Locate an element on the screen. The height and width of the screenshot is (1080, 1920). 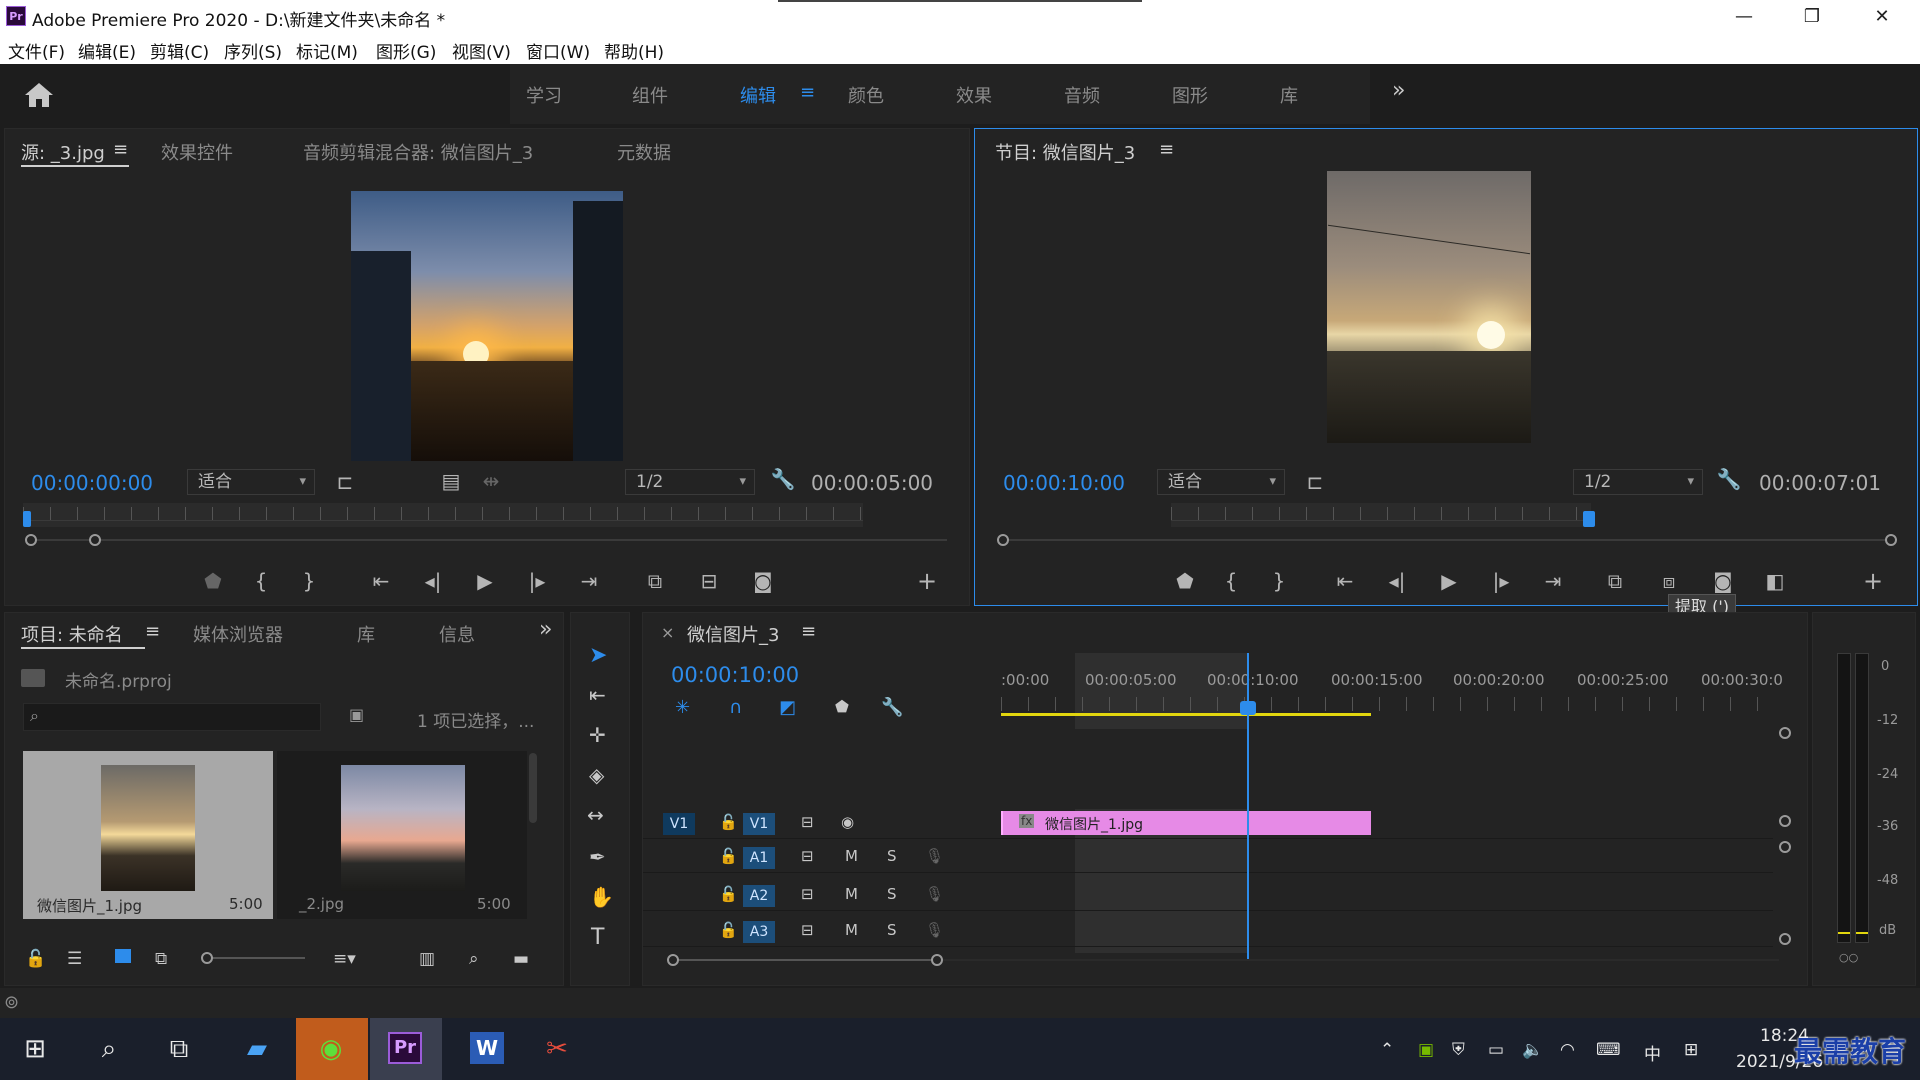
ime-layout-icon: ⊞ is located at coordinates (1691, 1050).